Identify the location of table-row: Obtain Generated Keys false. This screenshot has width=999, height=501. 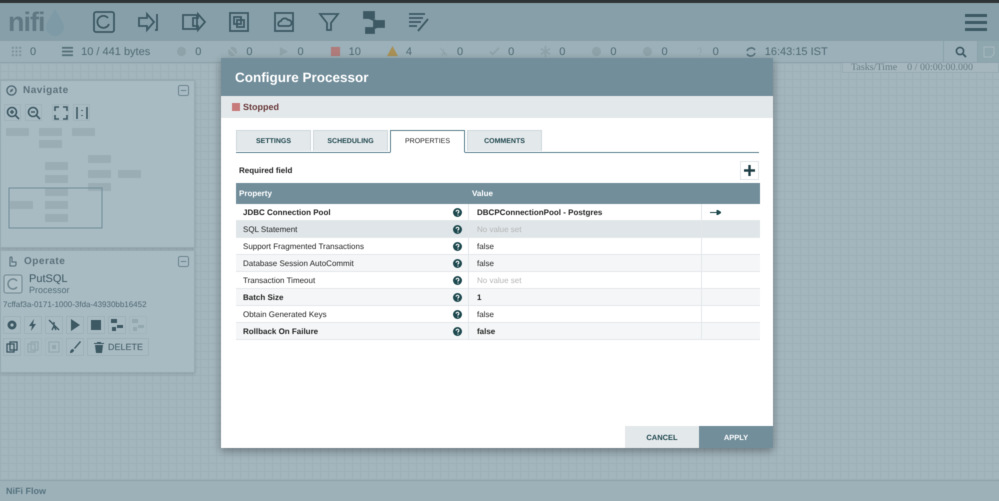
(498, 314).